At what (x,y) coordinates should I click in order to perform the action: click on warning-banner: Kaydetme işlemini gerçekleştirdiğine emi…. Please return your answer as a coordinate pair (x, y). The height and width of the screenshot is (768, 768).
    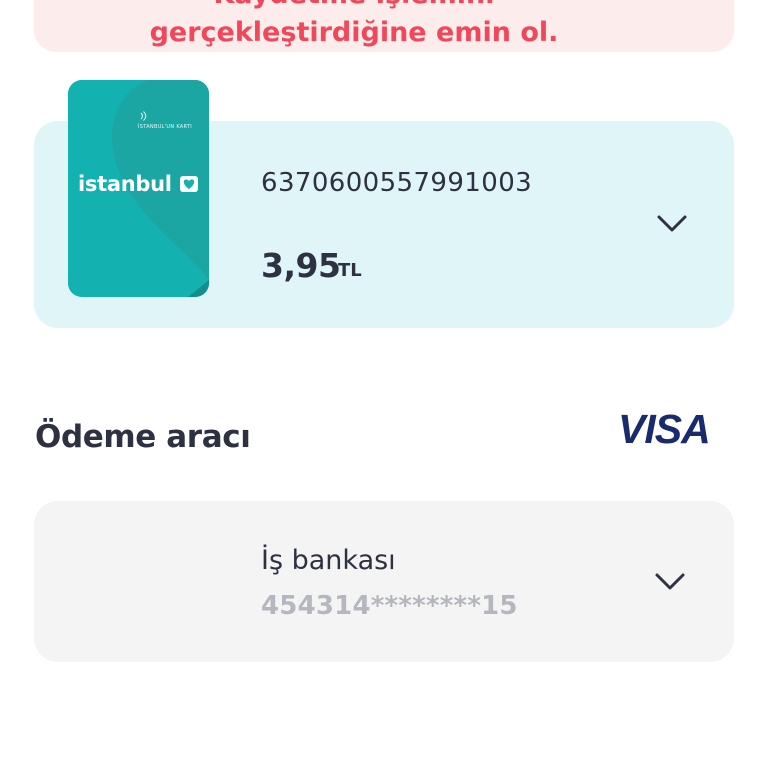
    Looking at the image, I should click on (384, 26).